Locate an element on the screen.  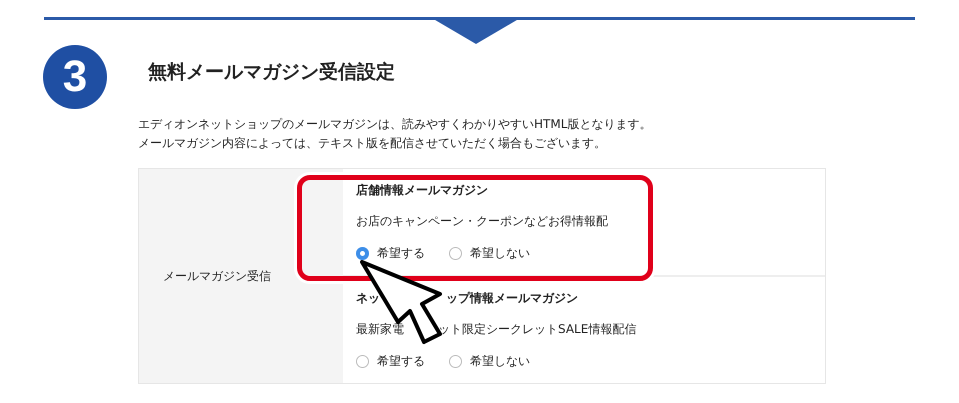
step-number: 3 is located at coordinates (75, 77).